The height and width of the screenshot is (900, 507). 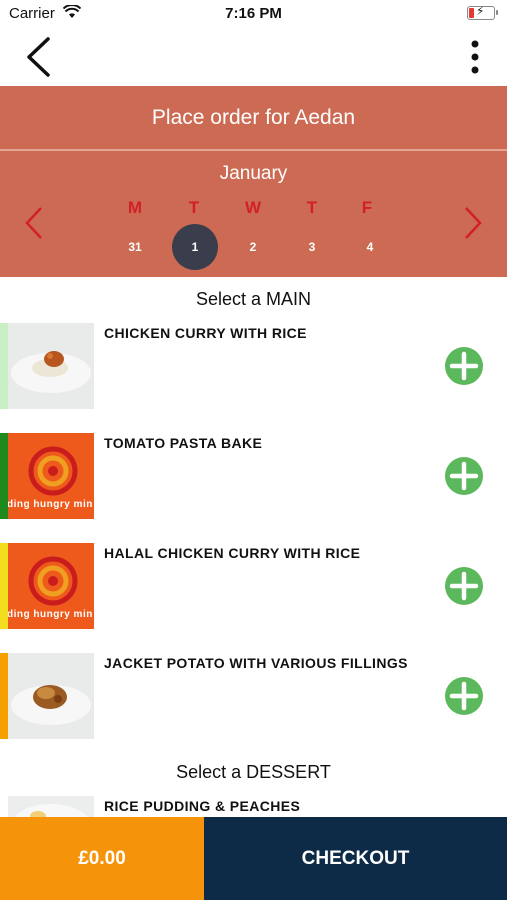 I want to click on order-total-button: £0.00, so click(x=102, y=858).